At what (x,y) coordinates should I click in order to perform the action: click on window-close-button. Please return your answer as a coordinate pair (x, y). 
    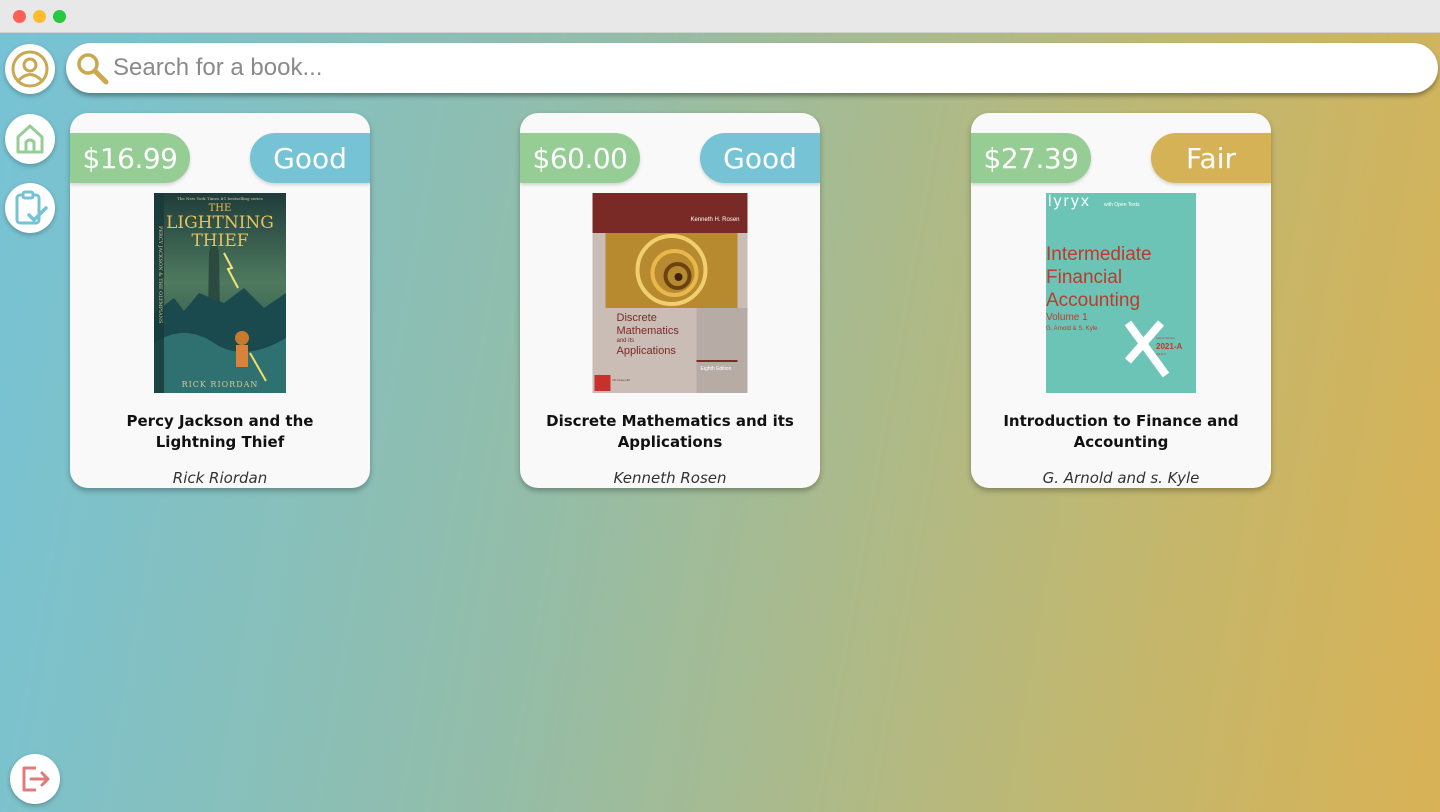
    Looking at the image, I should click on (19, 16).